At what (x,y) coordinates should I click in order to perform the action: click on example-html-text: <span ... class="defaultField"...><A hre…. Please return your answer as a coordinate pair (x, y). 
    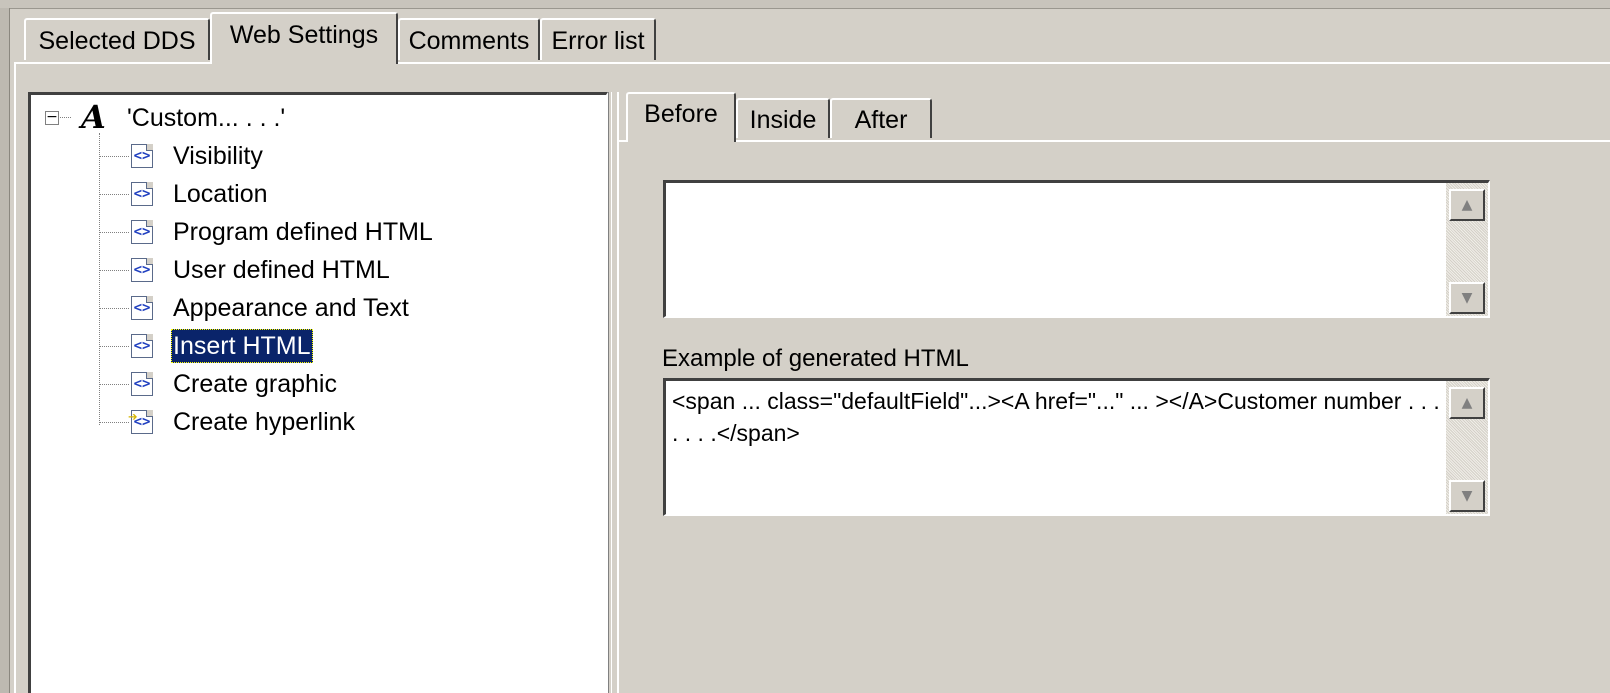
    Looking at the image, I should click on (1059, 417).